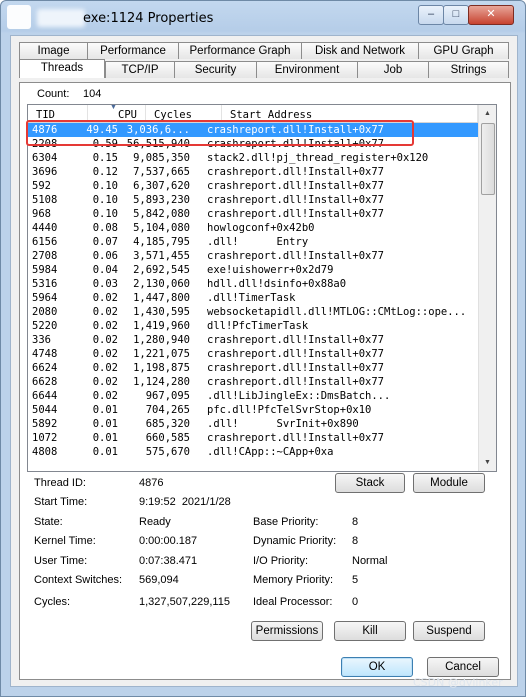  I want to click on tab-strings: Strings, so click(468, 69).